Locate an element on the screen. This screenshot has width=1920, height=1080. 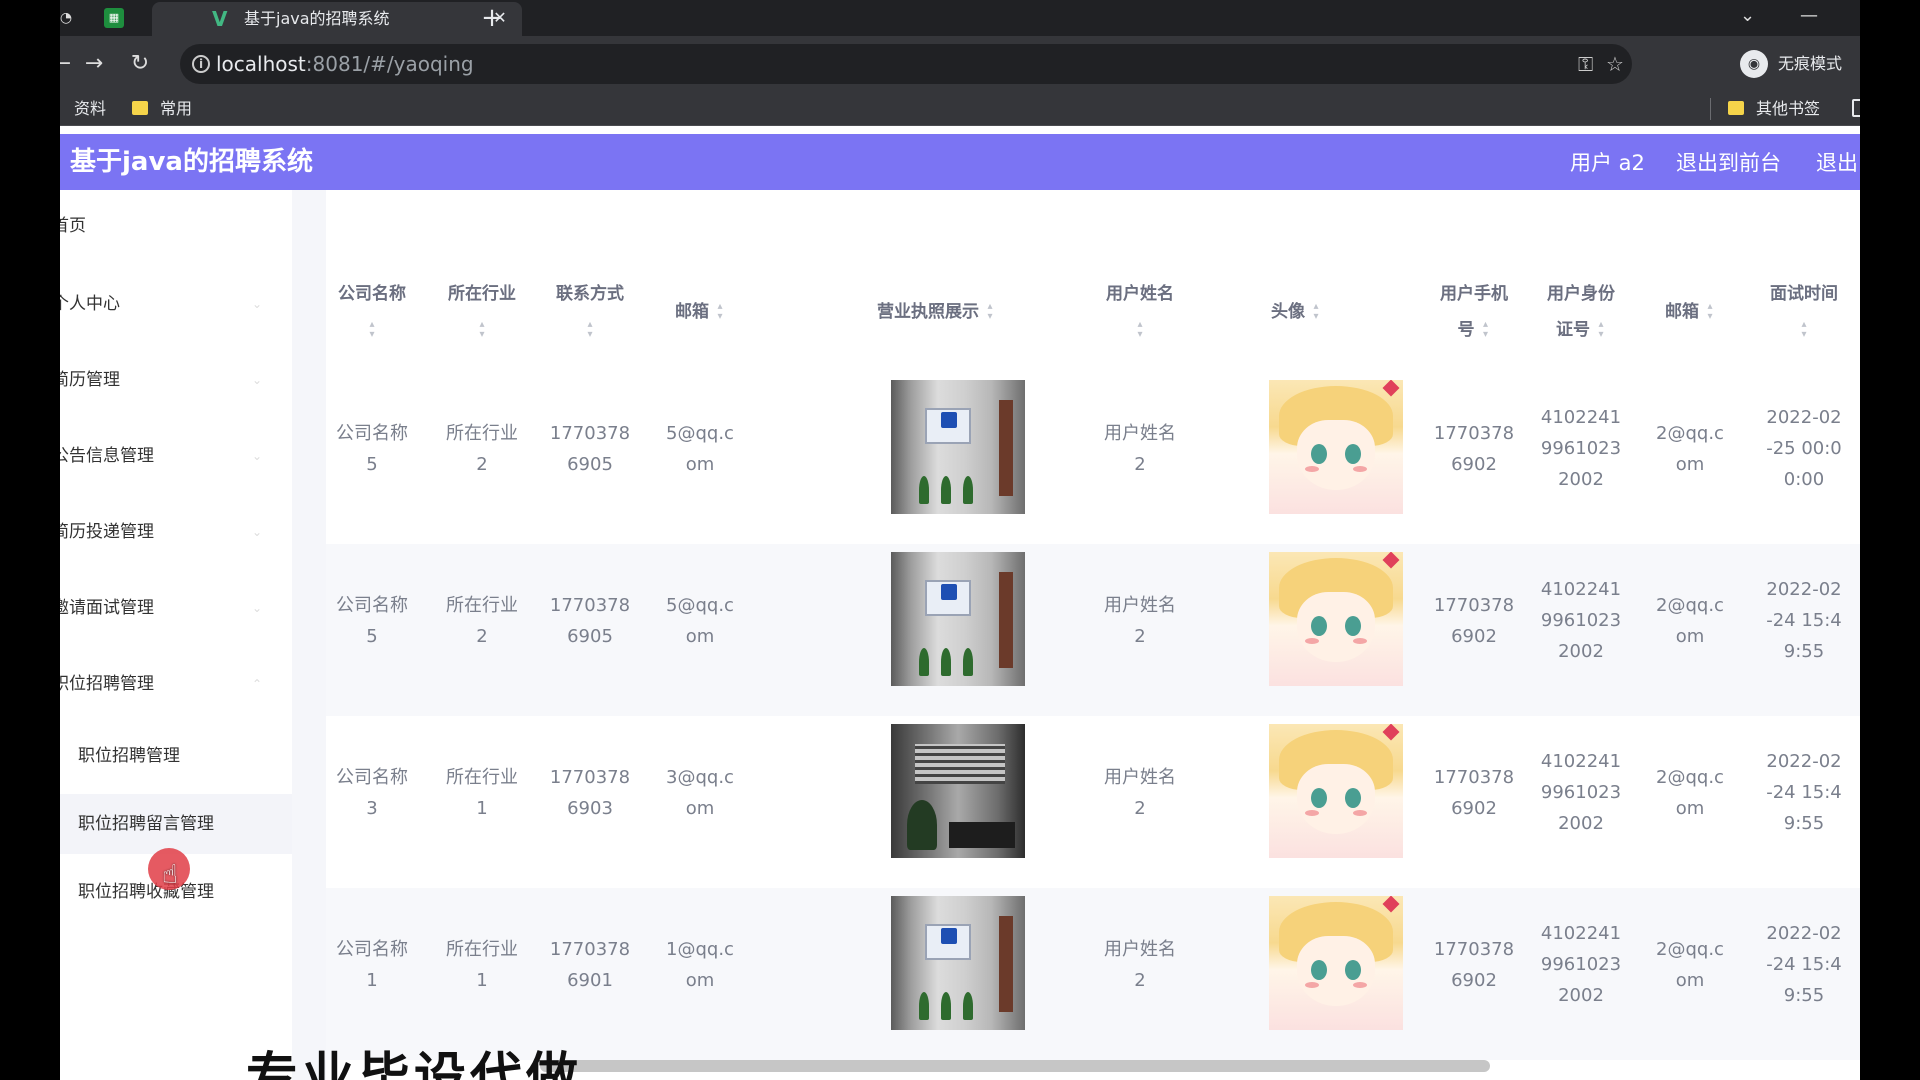
app-title: 基于java的招聘系统 is located at coordinates (191, 162).